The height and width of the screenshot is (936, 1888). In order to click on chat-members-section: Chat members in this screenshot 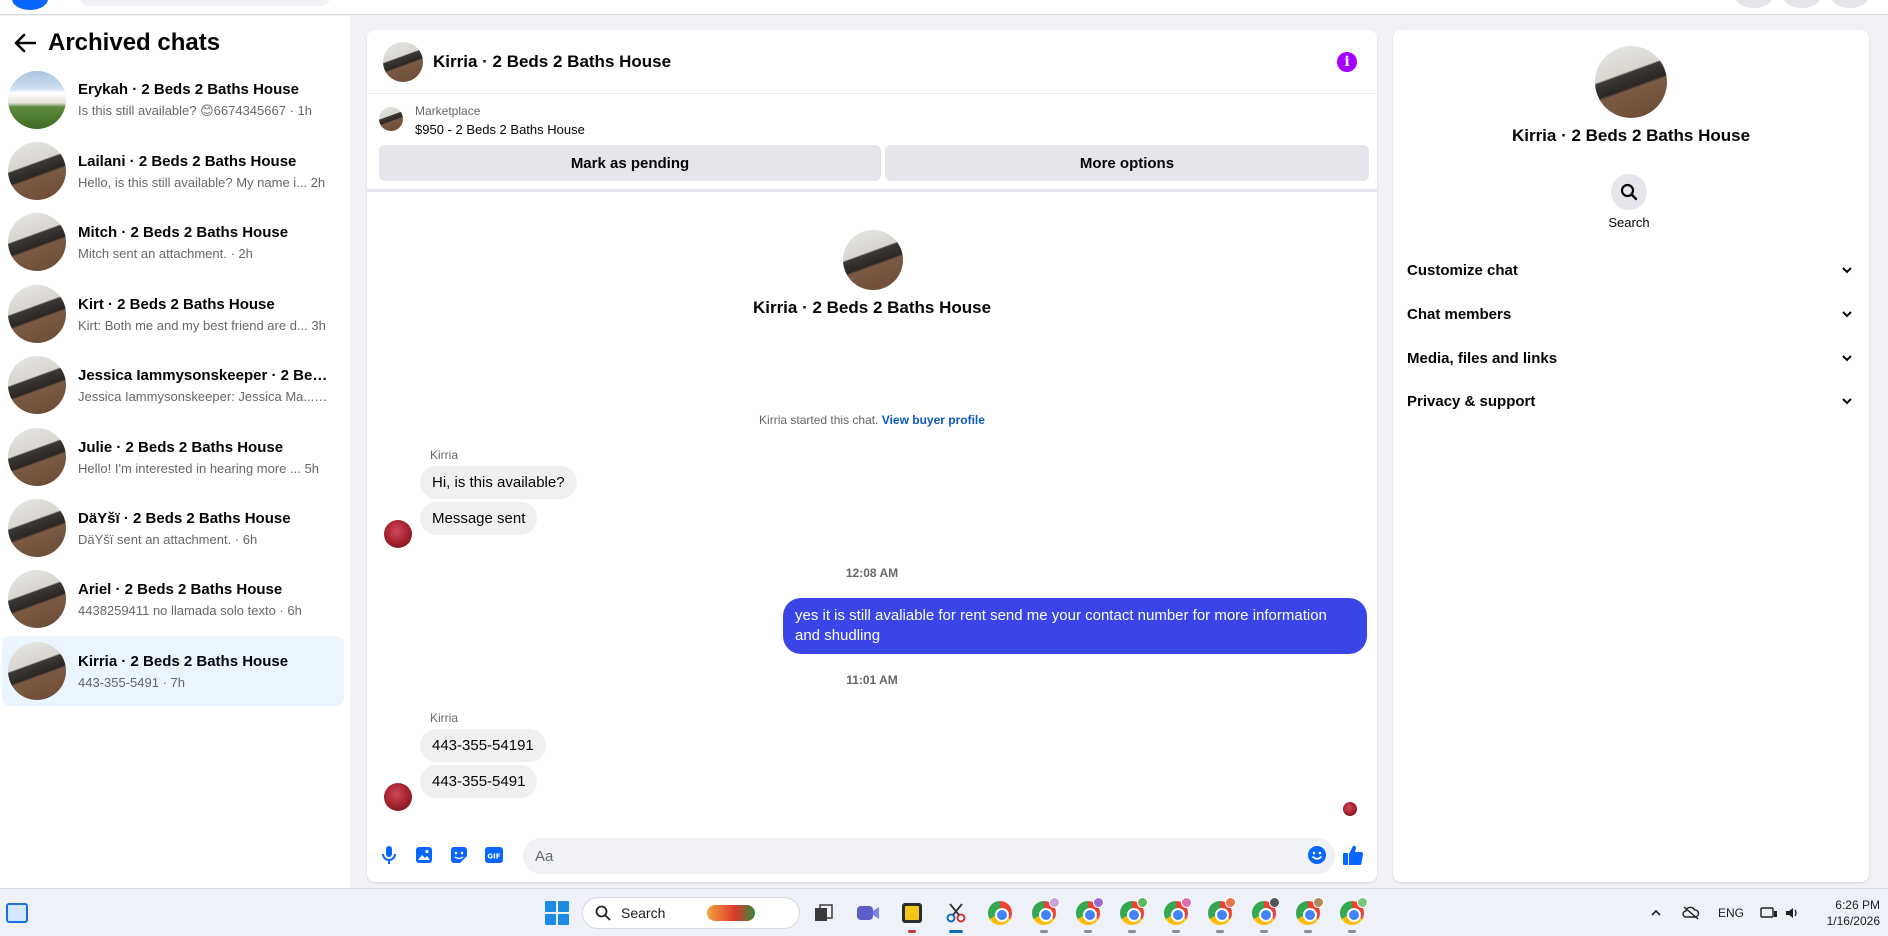, I will do `click(1630, 314)`.